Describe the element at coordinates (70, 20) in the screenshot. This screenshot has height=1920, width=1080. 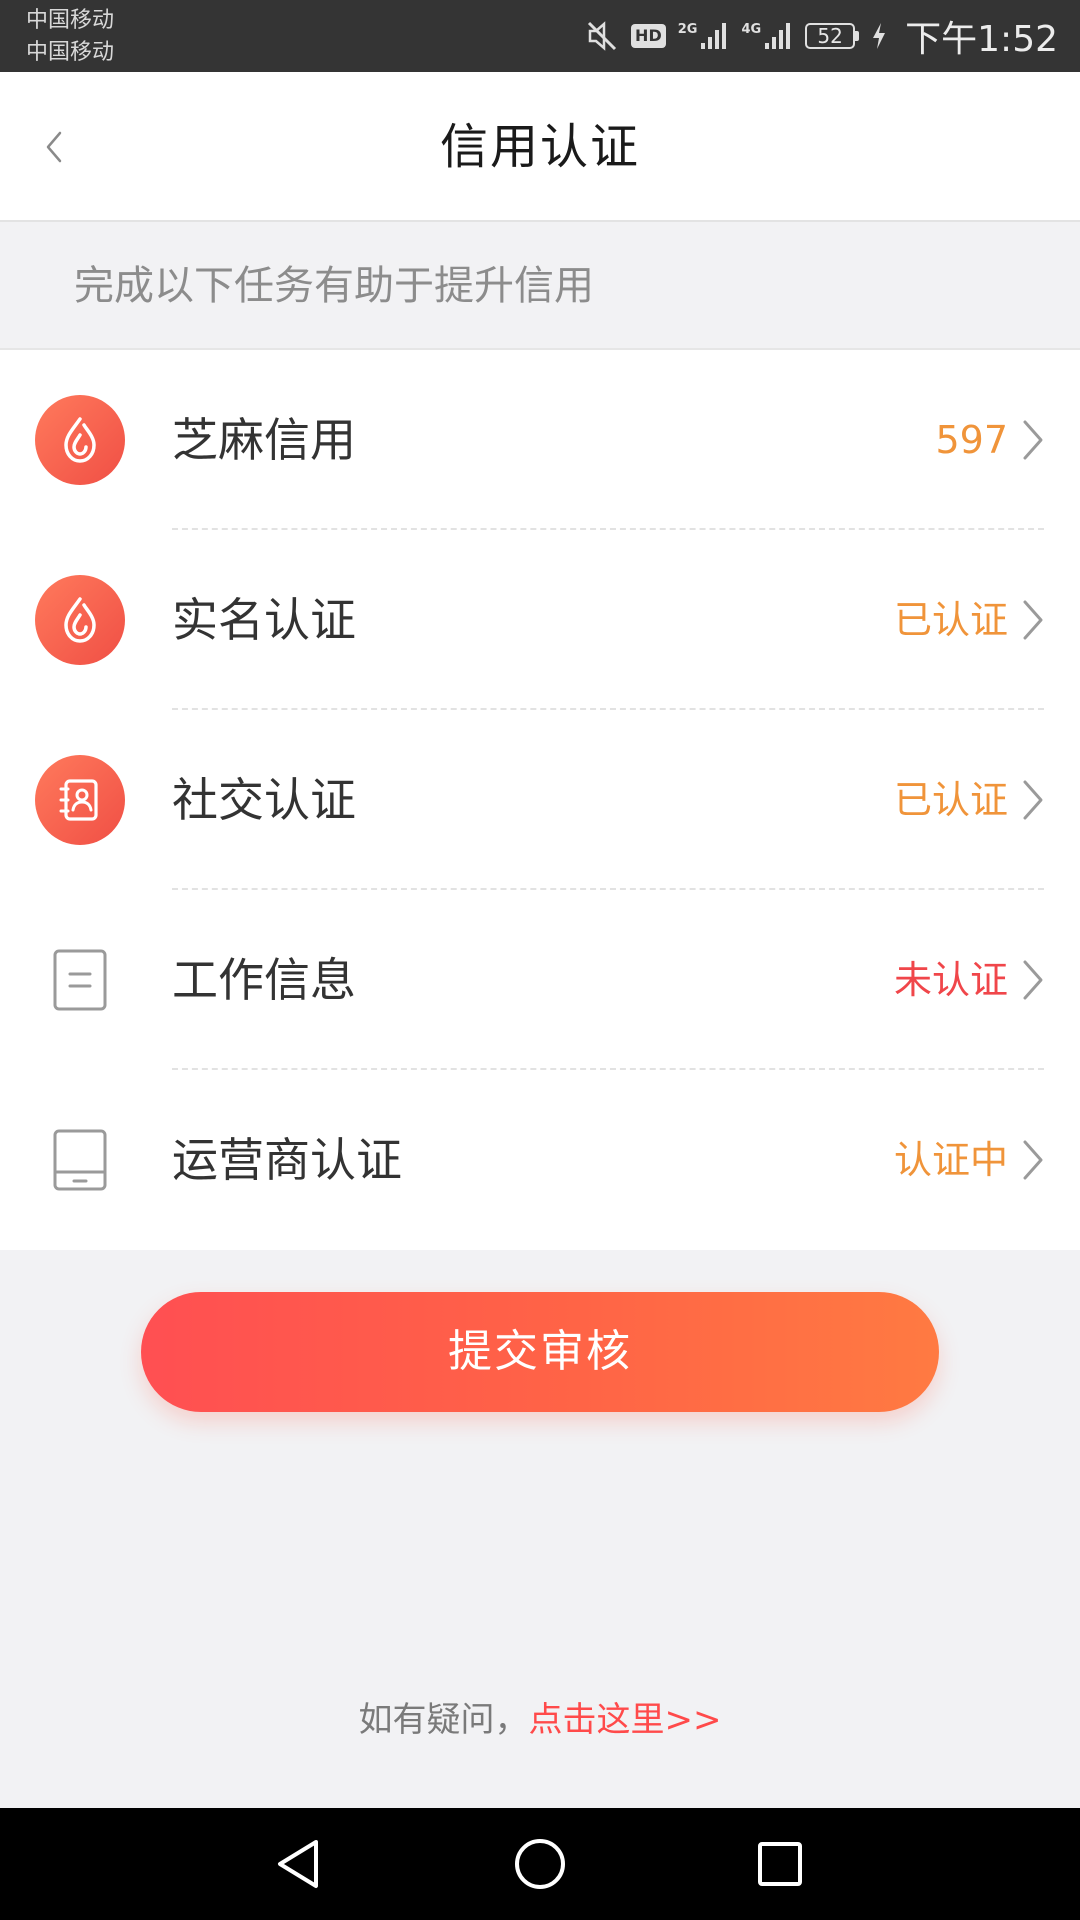
I see `carrier-label-1: 中国移动` at that location.